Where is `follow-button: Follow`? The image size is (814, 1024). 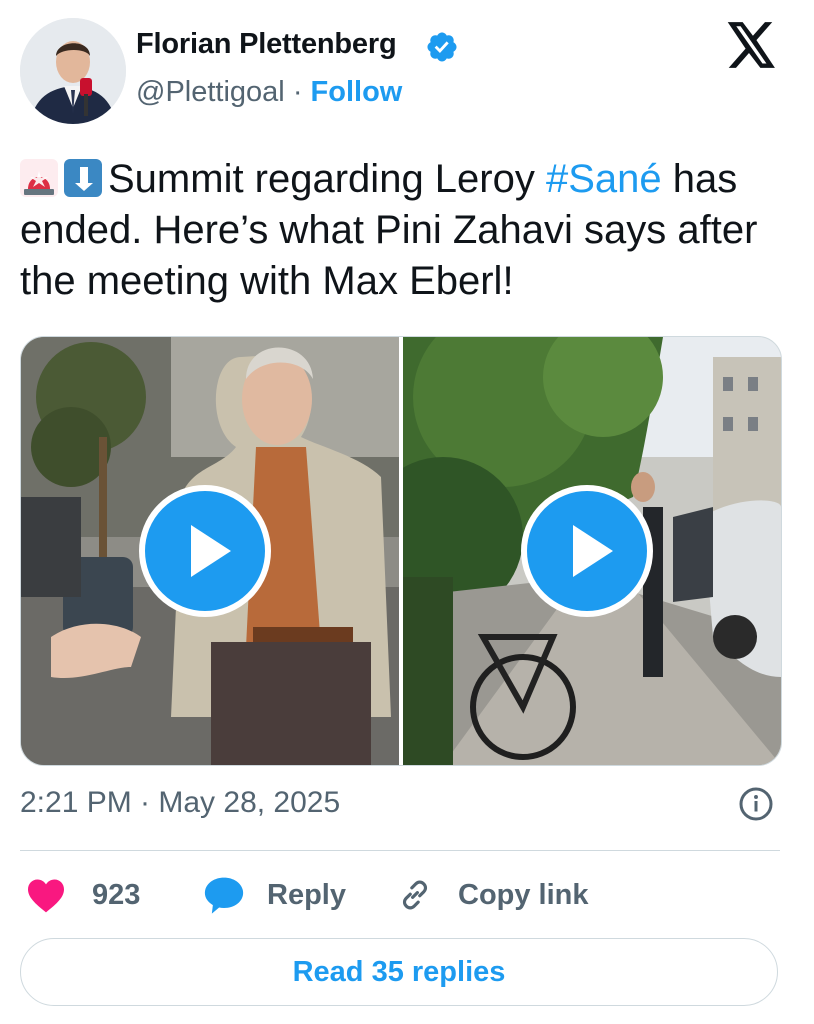 follow-button: Follow is located at coordinates (357, 92).